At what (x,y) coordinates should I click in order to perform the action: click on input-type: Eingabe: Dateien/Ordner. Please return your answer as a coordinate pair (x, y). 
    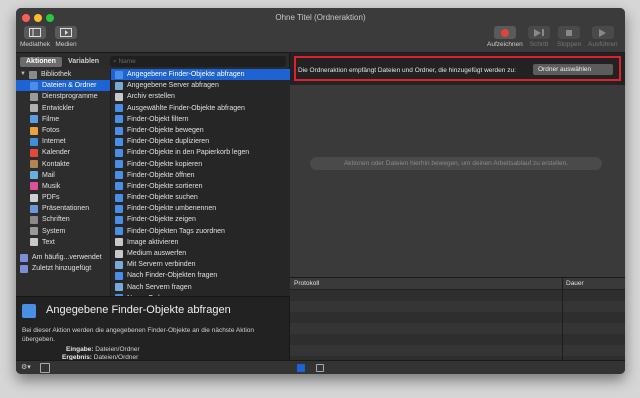
    Looking at the image, I should click on (103, 349).